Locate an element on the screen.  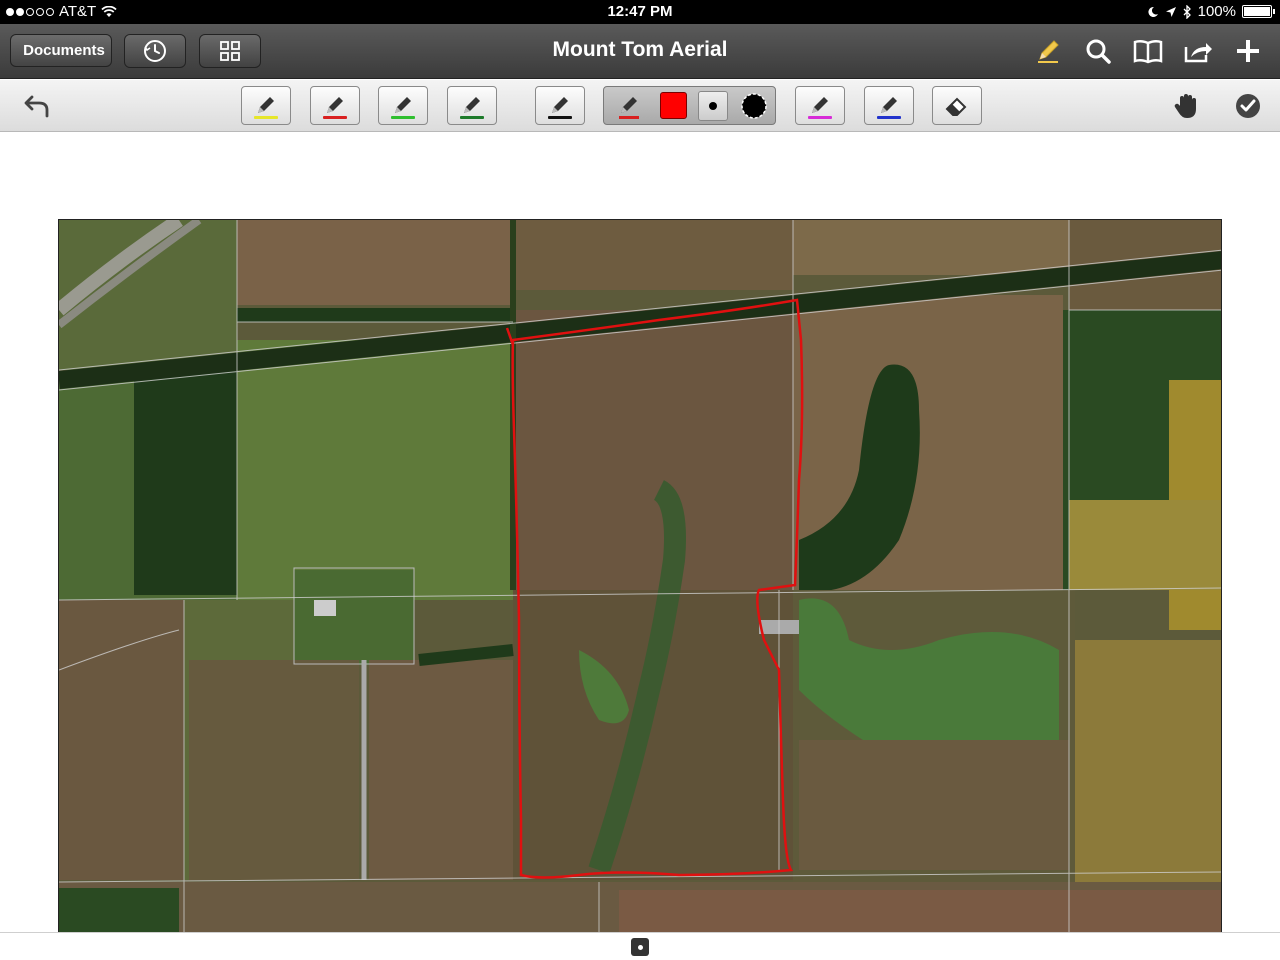
page-divider is located at coordinates (640, 932).